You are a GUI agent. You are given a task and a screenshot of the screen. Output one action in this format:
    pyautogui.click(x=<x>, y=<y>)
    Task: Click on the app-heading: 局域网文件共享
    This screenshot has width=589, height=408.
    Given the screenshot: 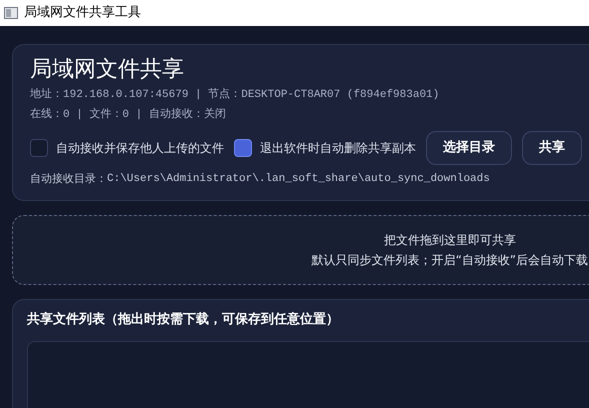 What is the action you would take?
    pyautogui.click(x=107, y=70)
    